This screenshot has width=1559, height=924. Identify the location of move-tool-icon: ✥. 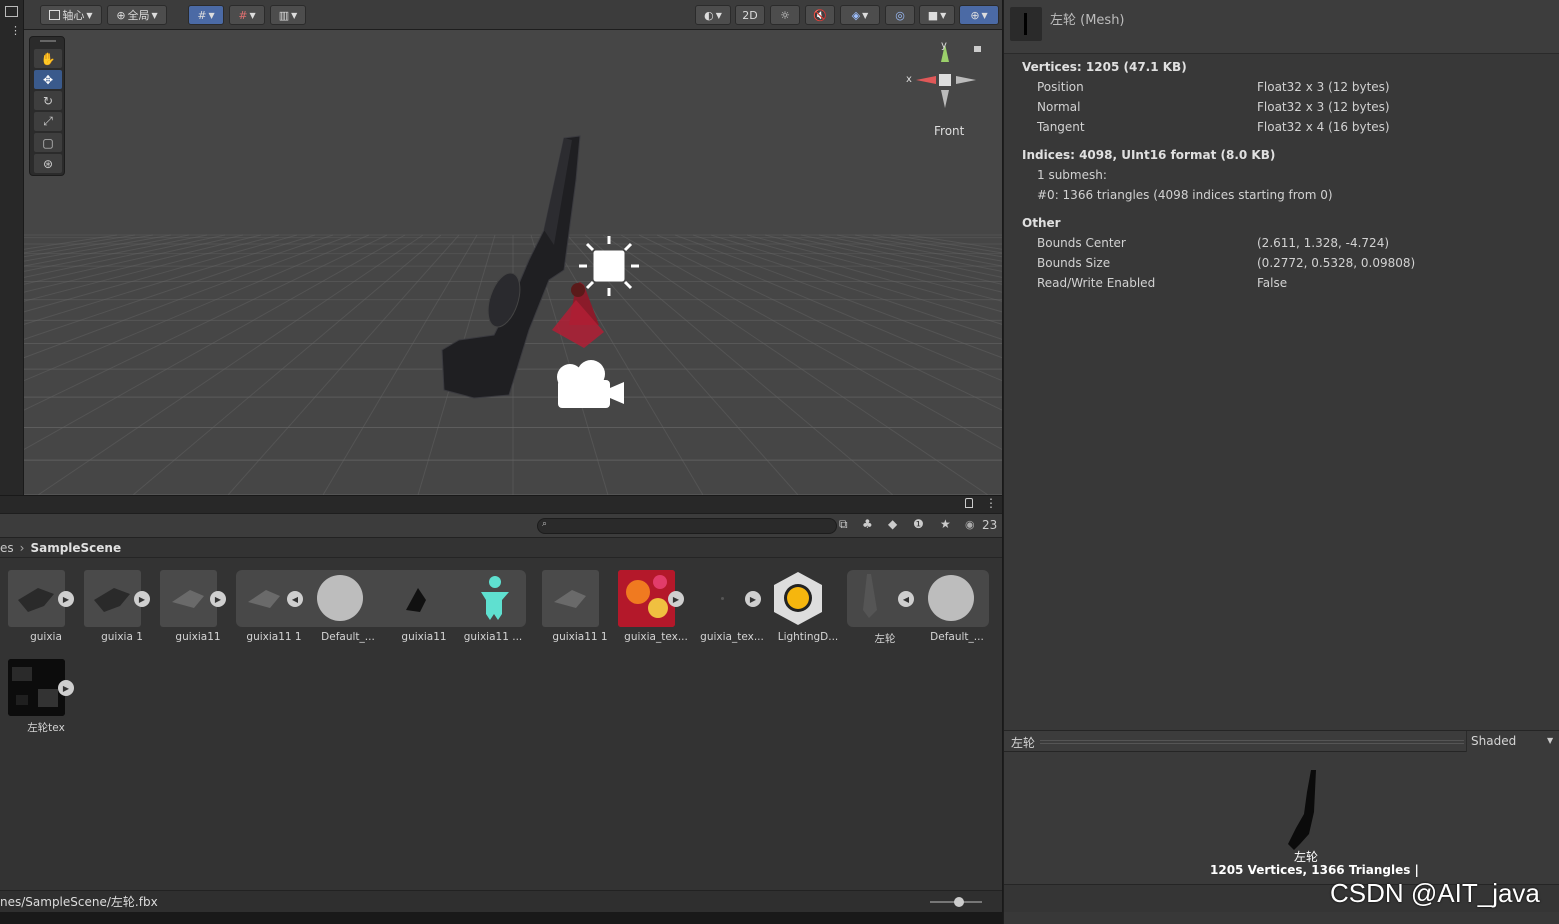
(48, 79).